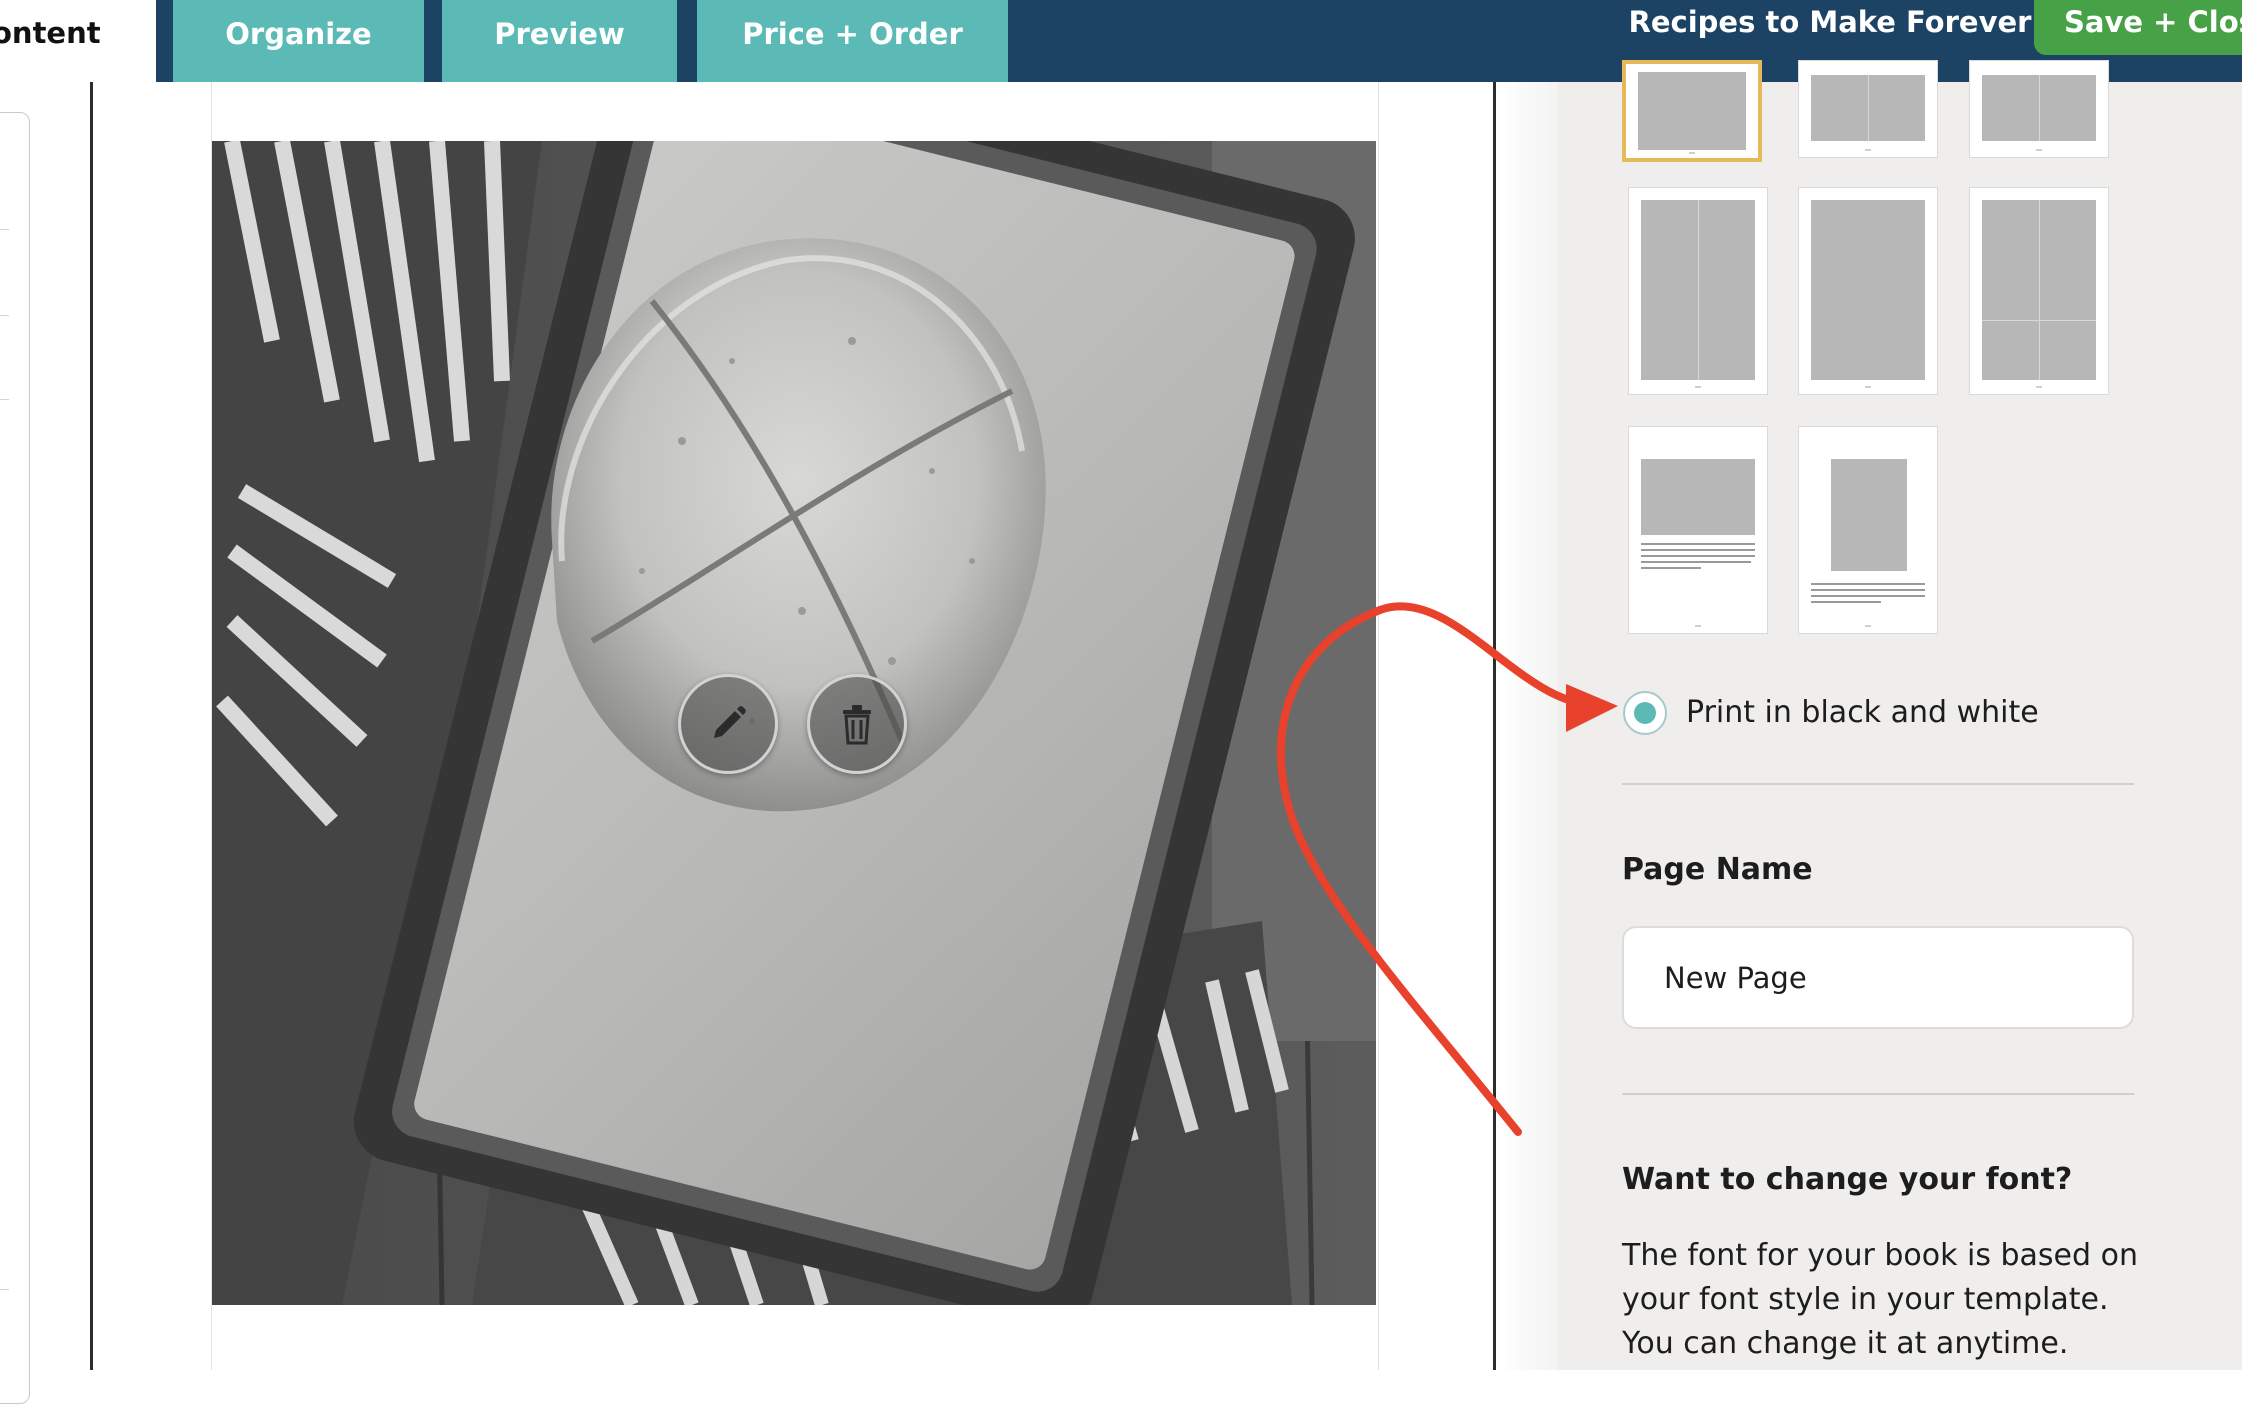 The image size is (2242, 1404). Describe the element at coordinates (15, 758) in the screenshot. I see `page-list-card` at that location.